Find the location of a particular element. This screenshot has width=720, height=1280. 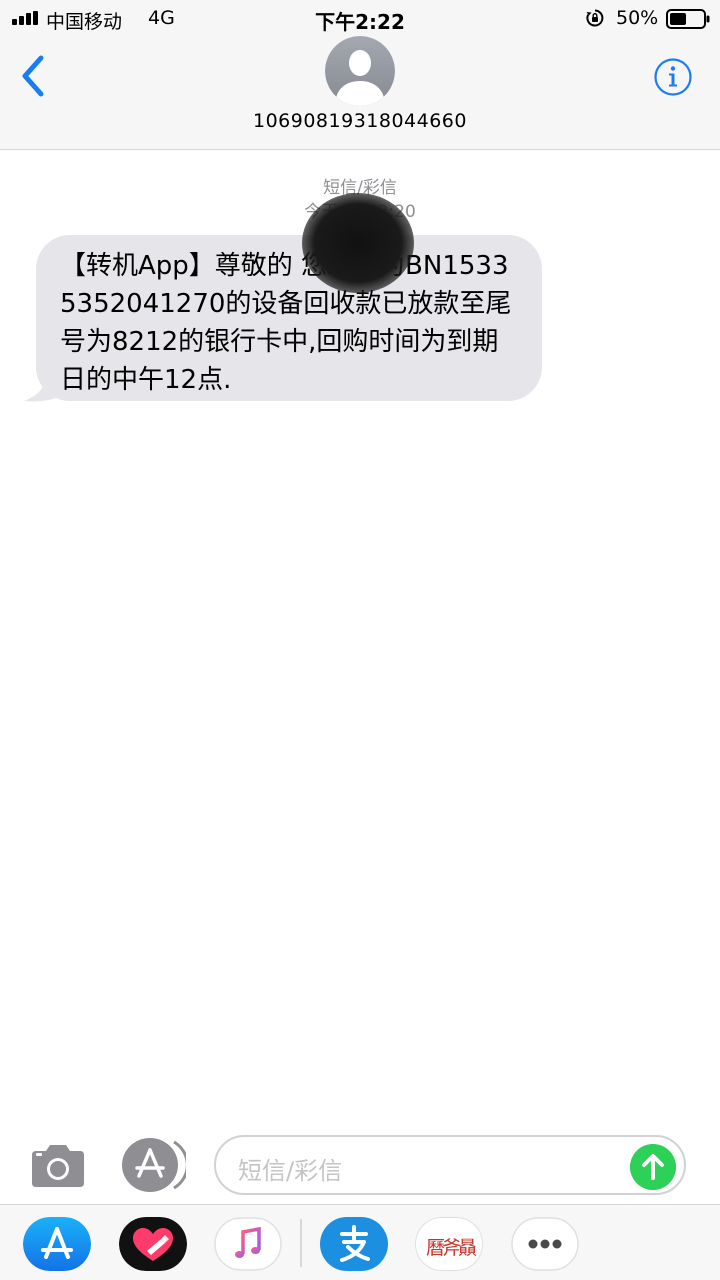

alipay-icon is located at coordinates (355, 1243).